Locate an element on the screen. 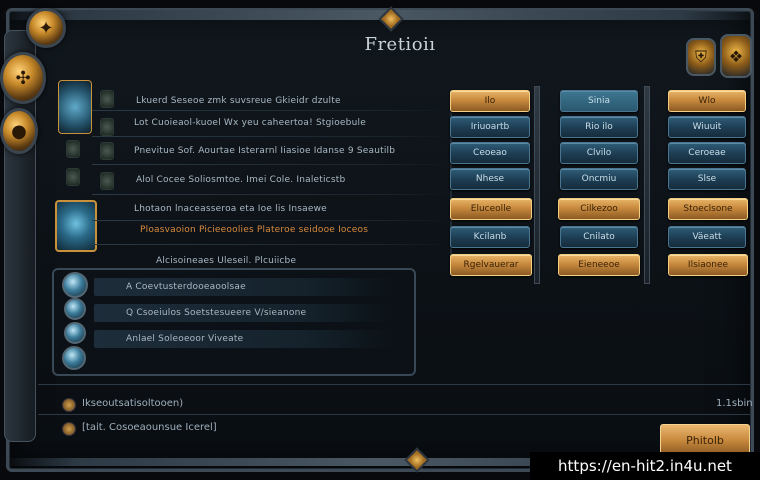  list-row-text: Lhotaon lnaceasseroa eta Ioe lis Insaewe is located at coordinates (230, 209).